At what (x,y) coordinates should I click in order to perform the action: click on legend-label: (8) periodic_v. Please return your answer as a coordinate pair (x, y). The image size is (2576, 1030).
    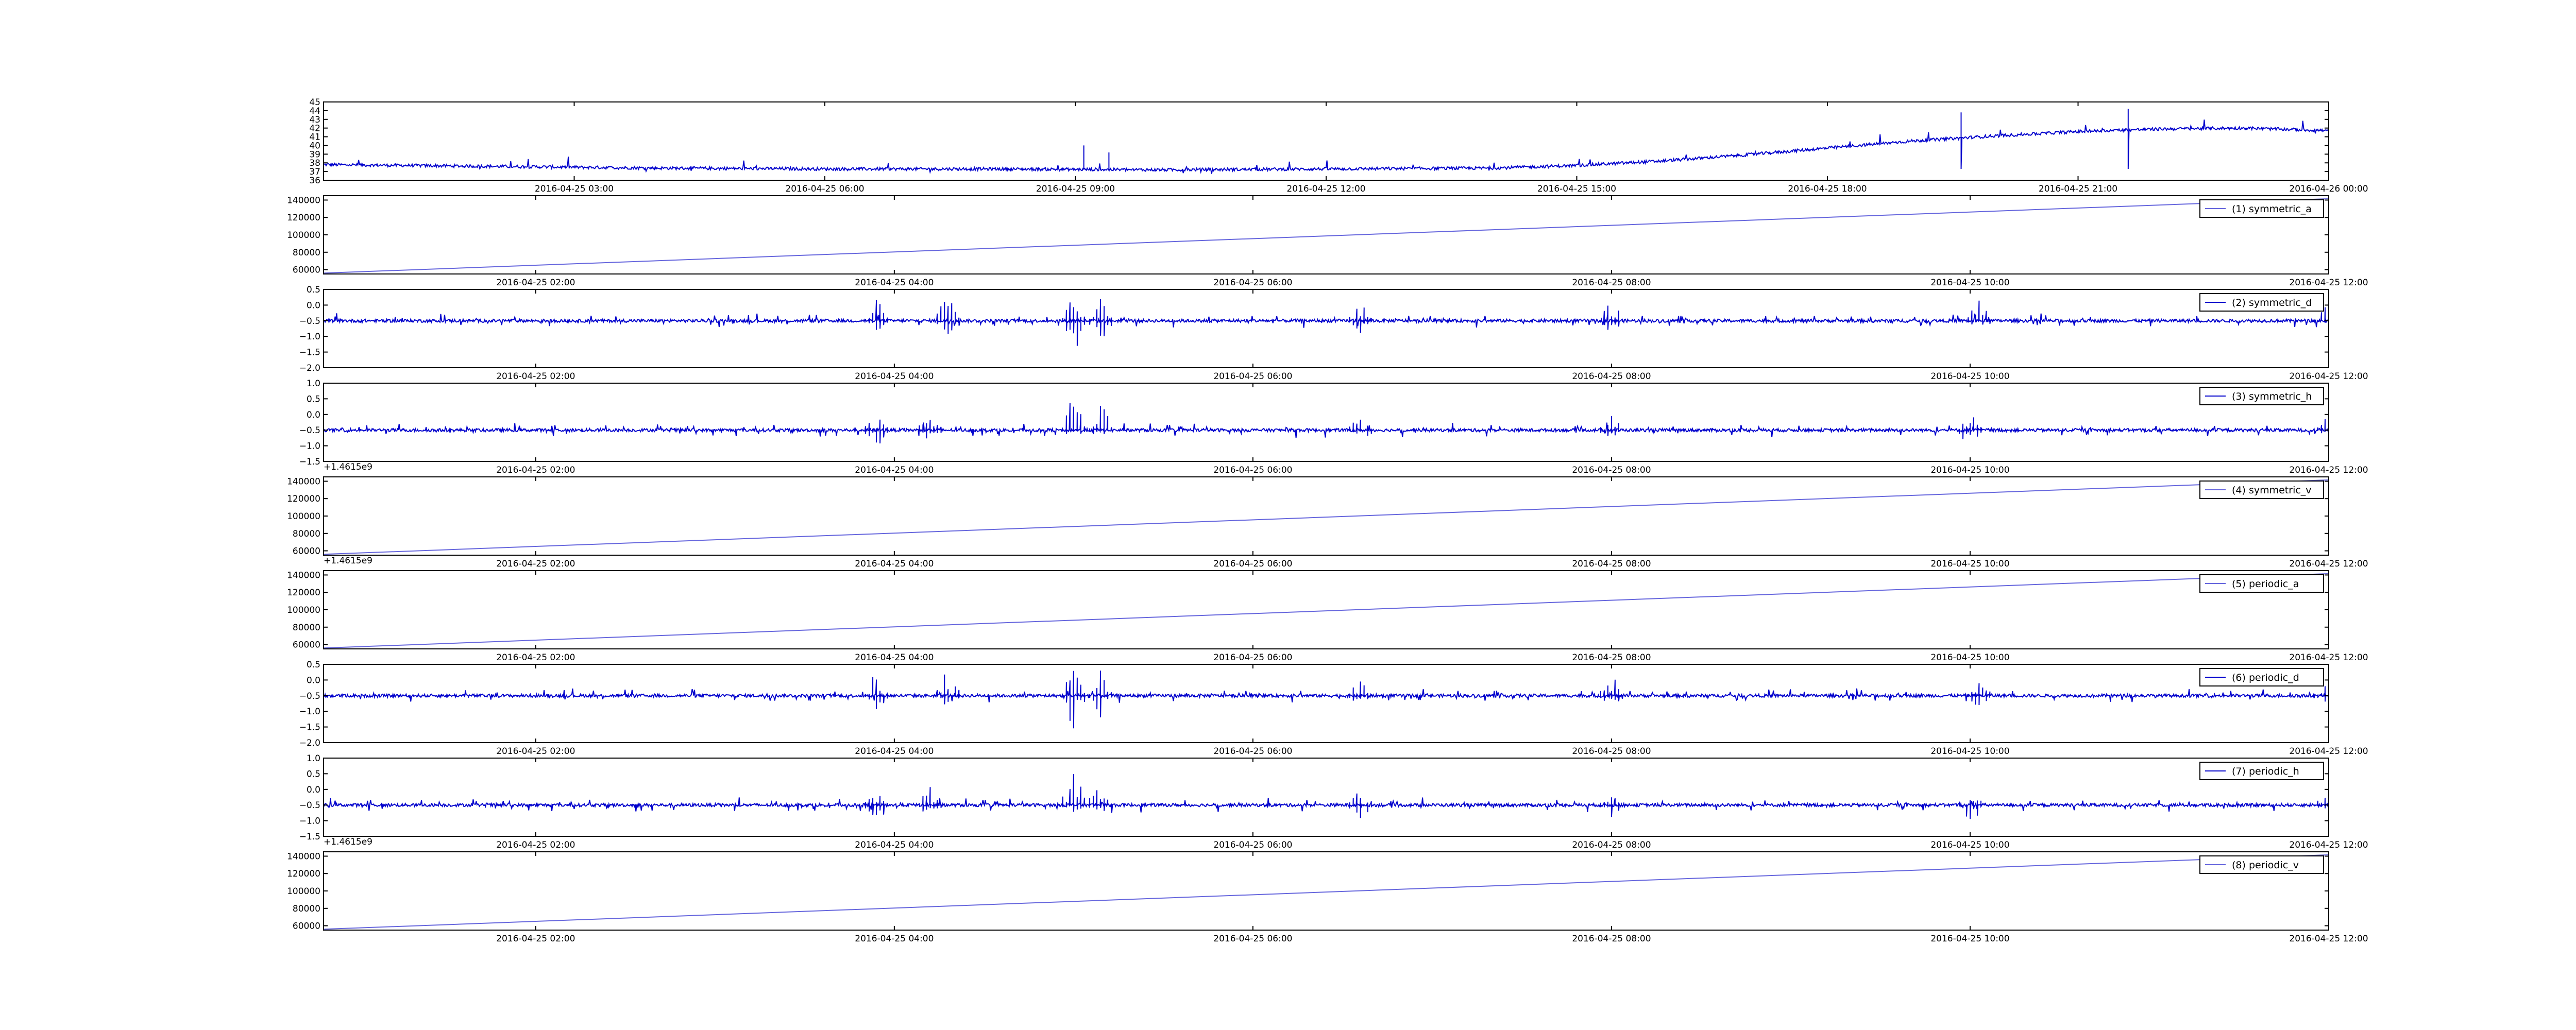
    Looking at the image, I should click on (2265, 865).